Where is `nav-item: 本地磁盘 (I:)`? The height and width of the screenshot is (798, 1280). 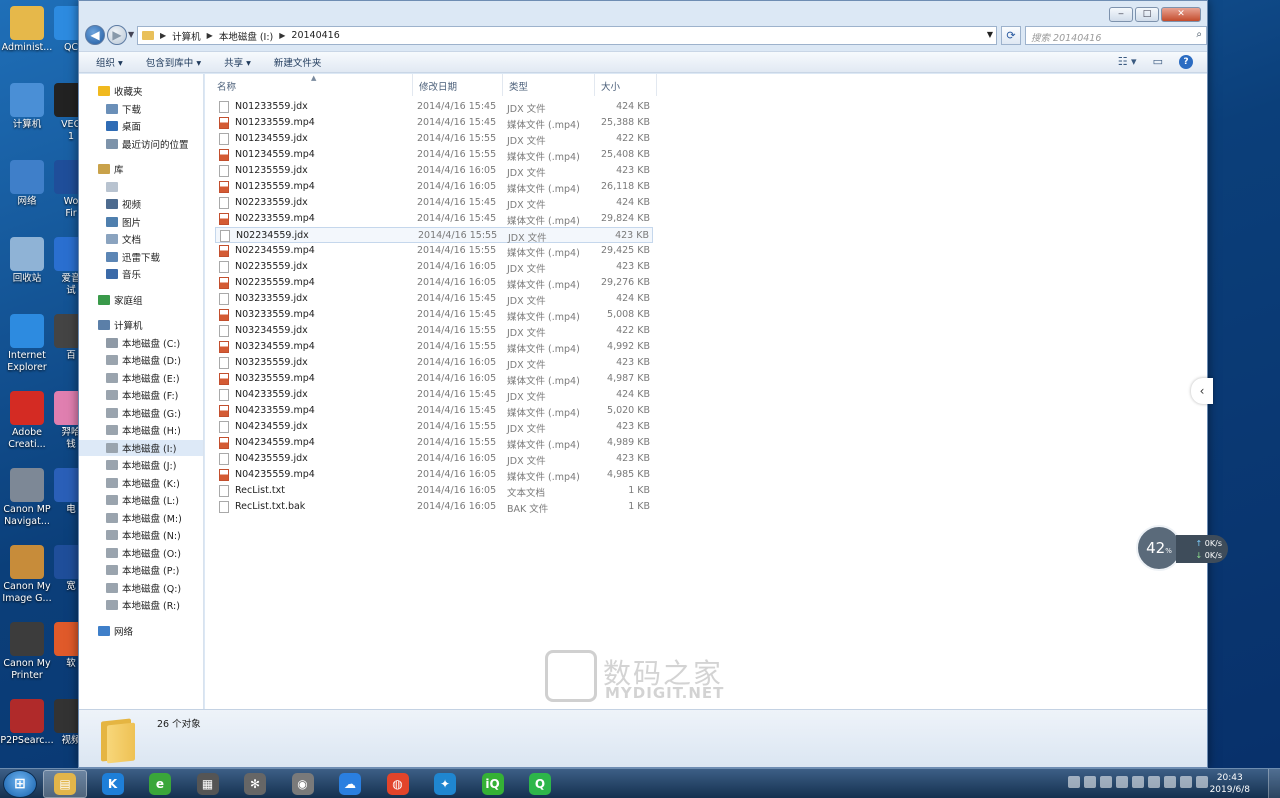 nav-item: 本地磁盘 (I:) is located at coordinates (141, 447).